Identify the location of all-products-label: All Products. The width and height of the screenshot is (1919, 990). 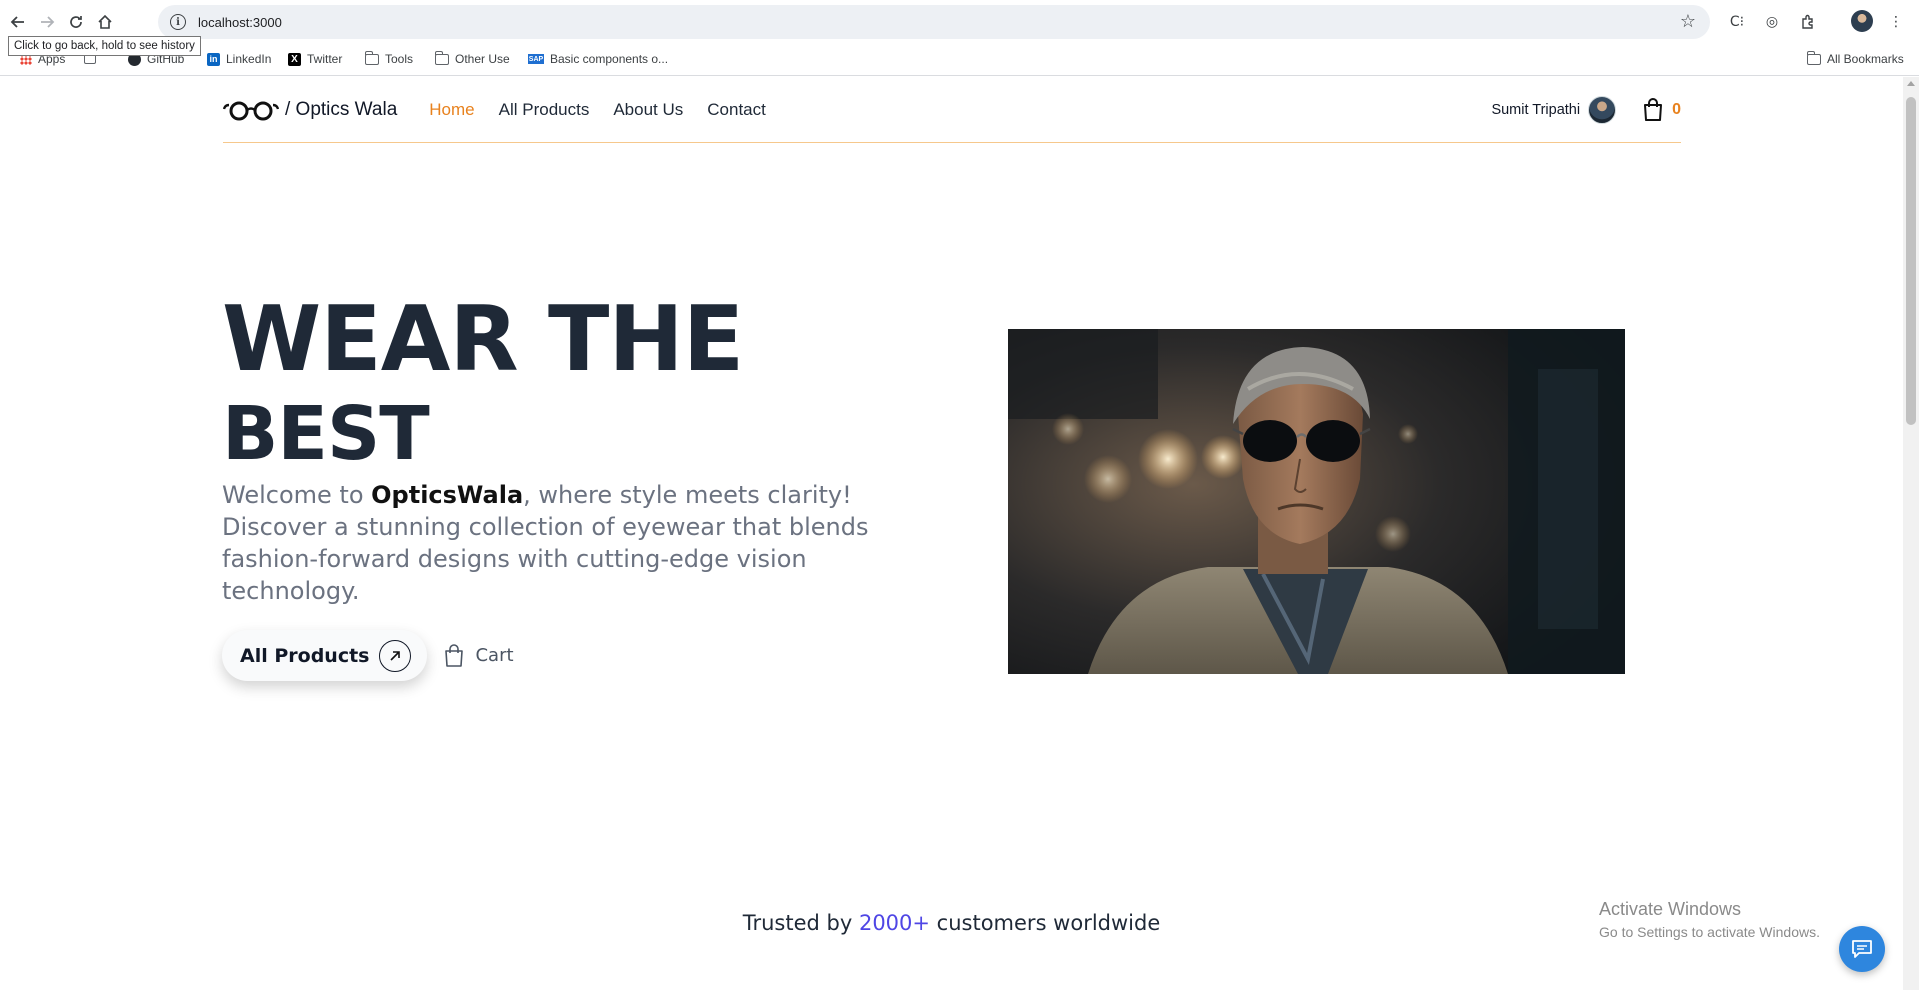
(305, 655).